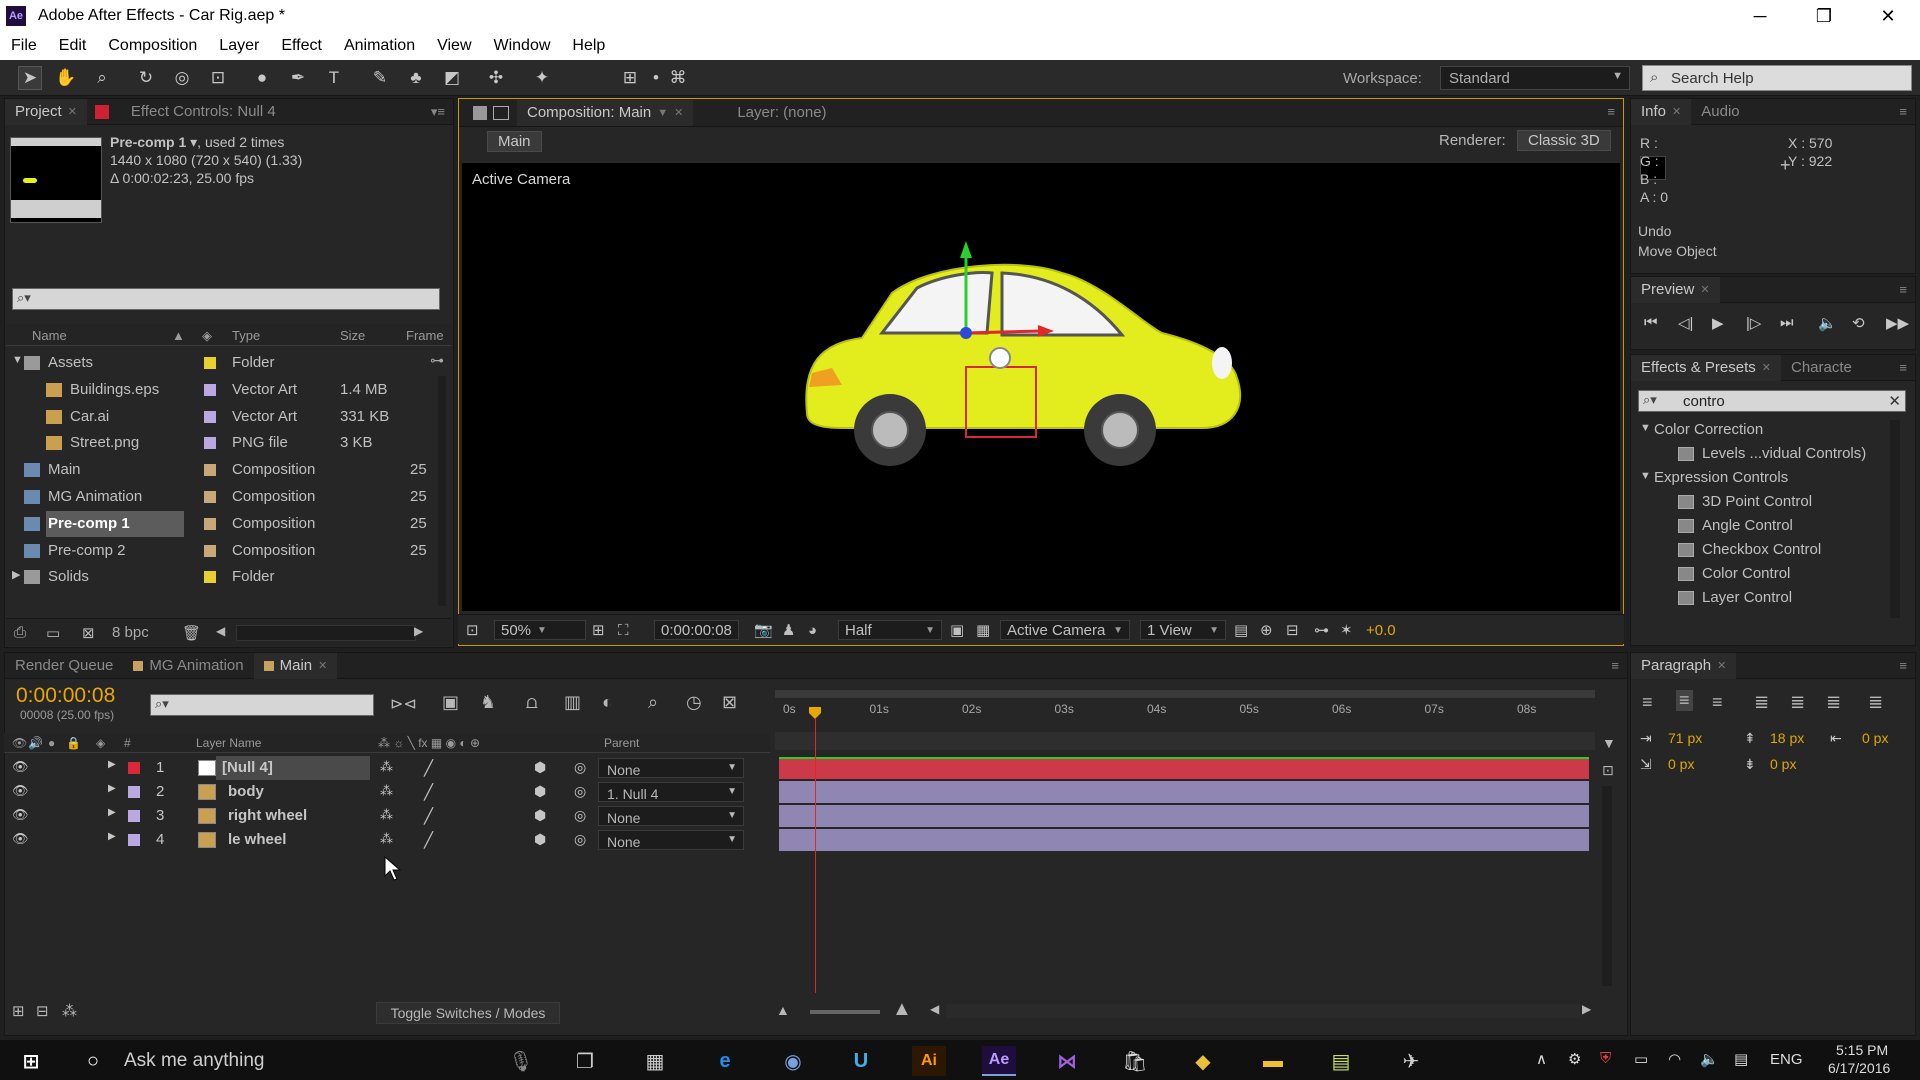  Describe the element at coordinates (1681, 764) in the screenshot. I see `first-line-indent-value: 0 px` at that location.